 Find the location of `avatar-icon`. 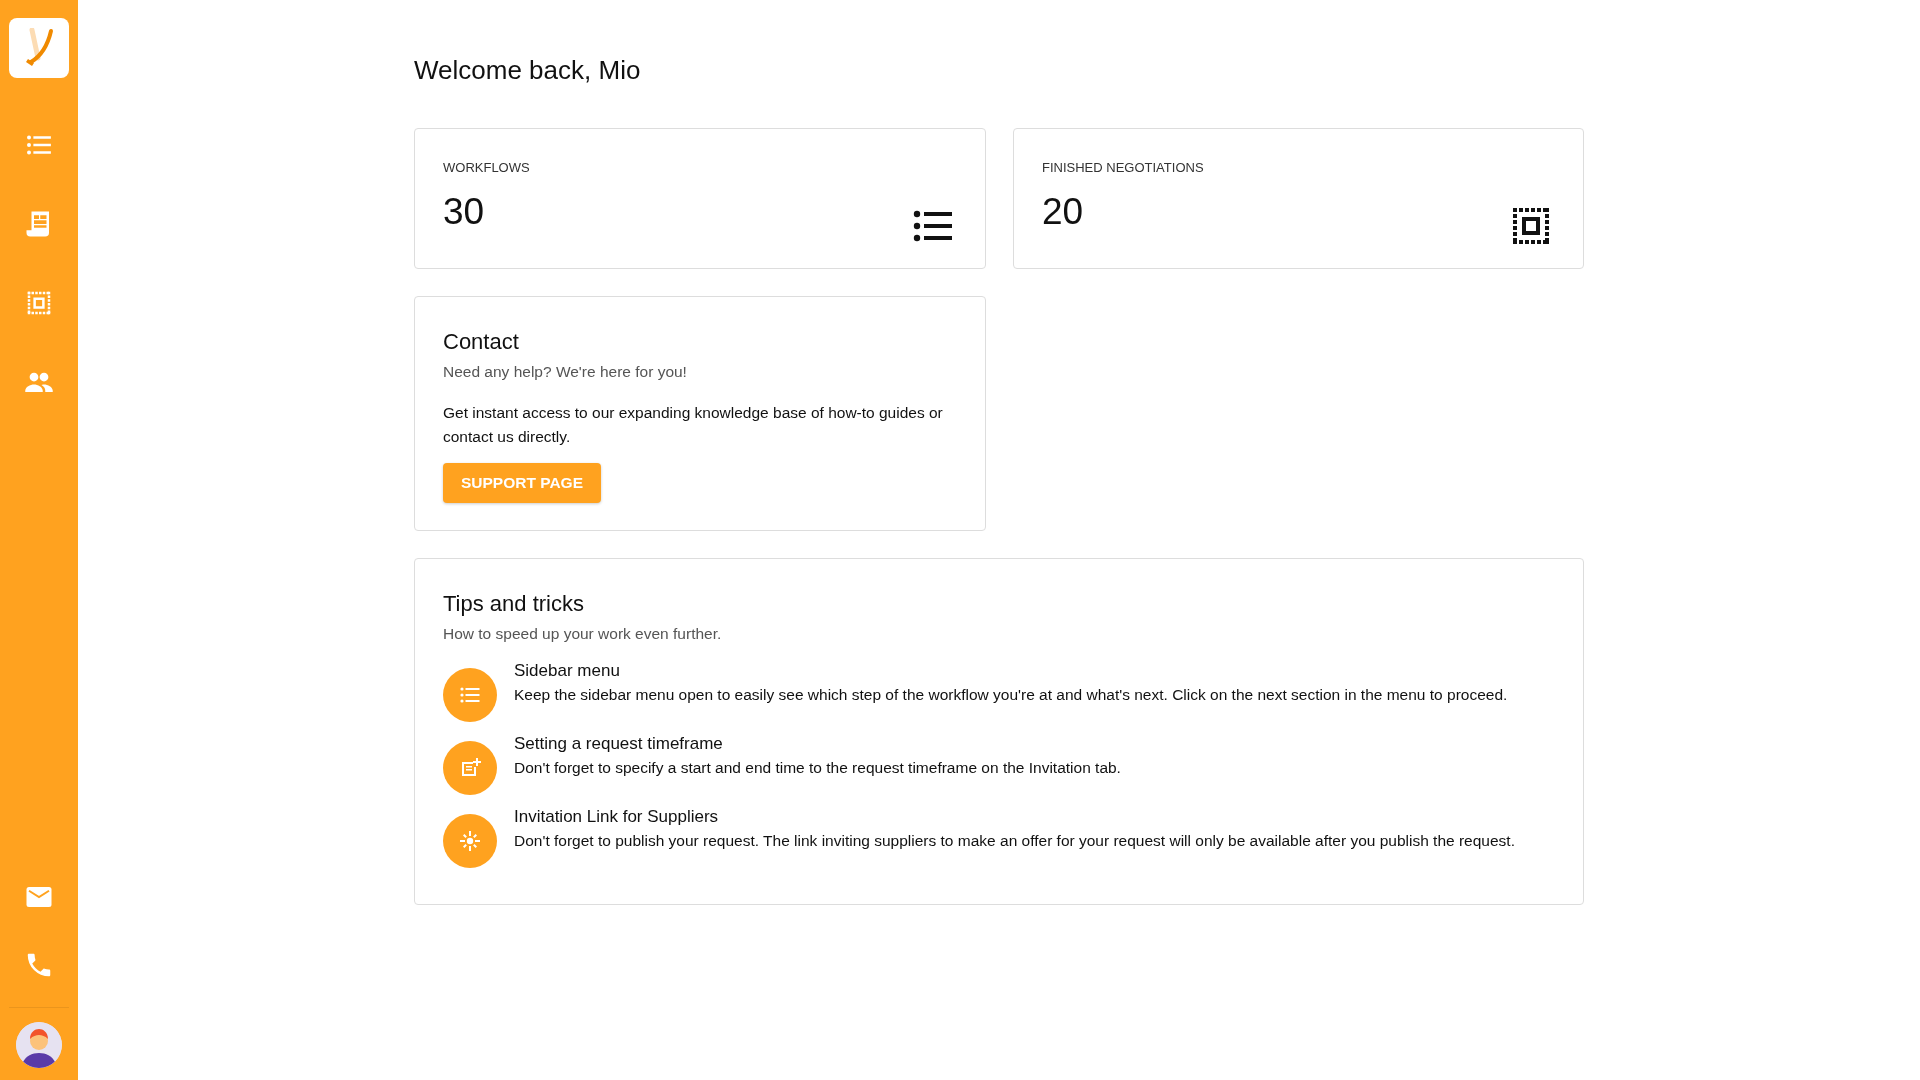

avatar-icon is located at coordinates (39, 1045).